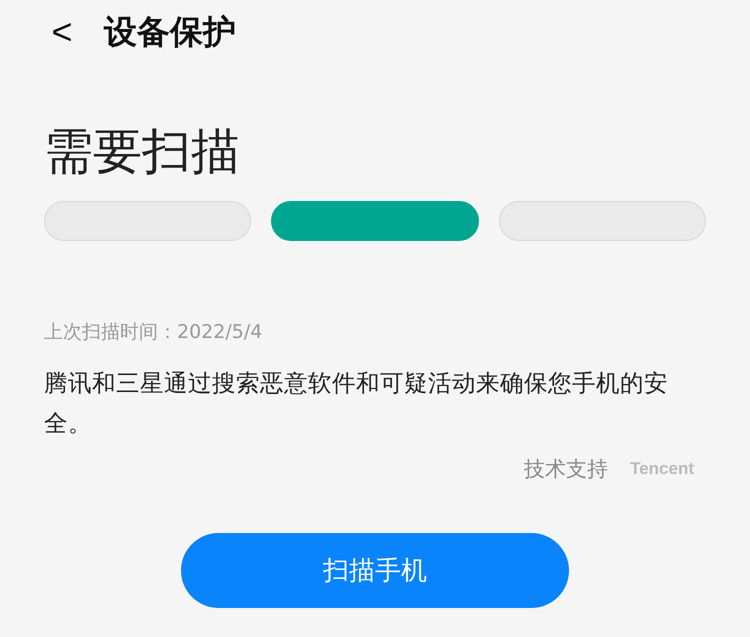 The height and width of the screenshot is (637, 750). I want to click on page-title: 设备保护, so click(170, 31).